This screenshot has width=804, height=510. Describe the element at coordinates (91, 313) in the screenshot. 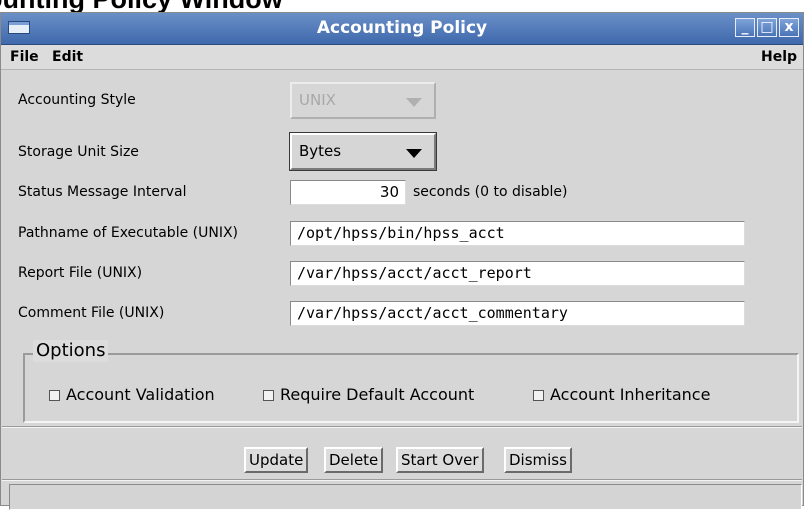

I see `comment-file-label: Comment File (UNIX)` at that location.